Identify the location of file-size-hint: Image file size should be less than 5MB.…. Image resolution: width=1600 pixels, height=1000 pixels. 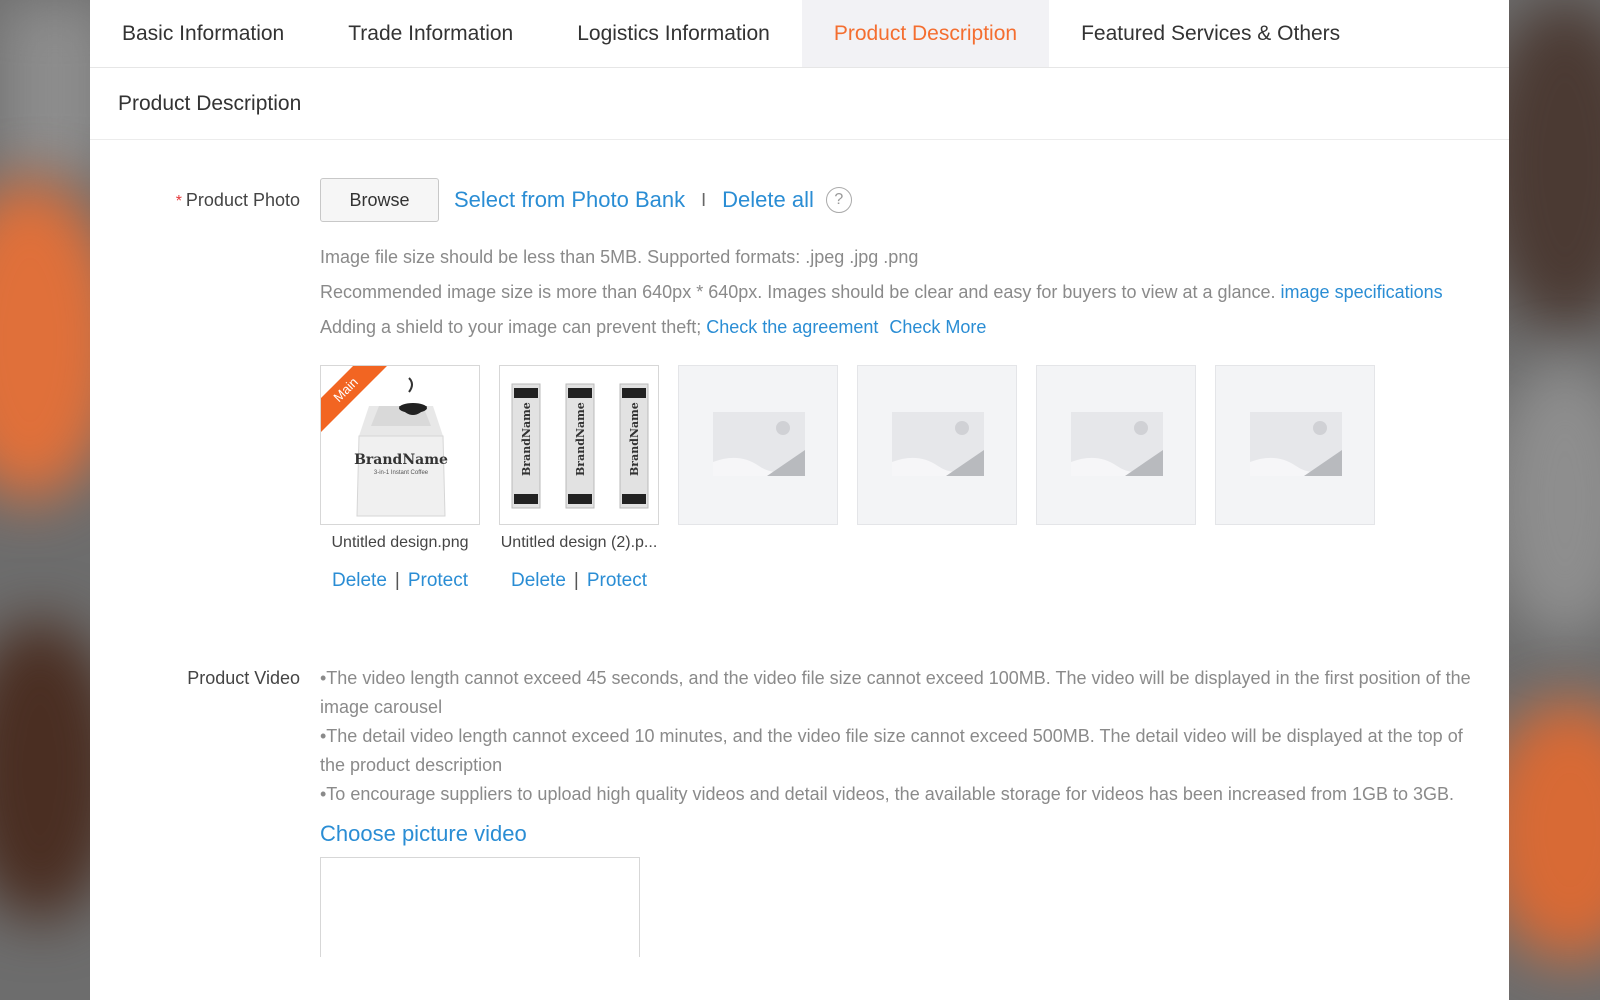
(619, 257).